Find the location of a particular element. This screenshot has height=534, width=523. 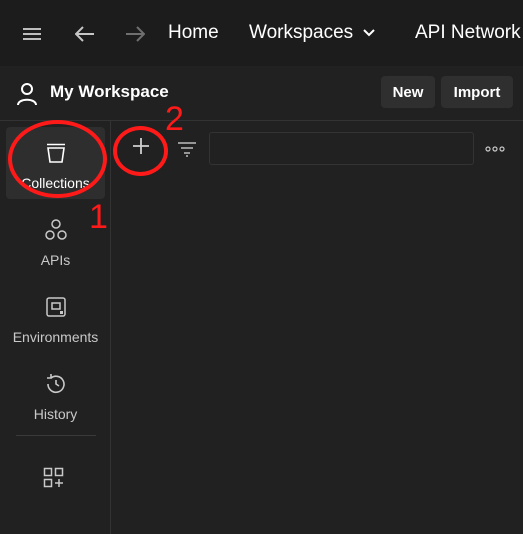

user-icon is located at coordinates (27, 94).